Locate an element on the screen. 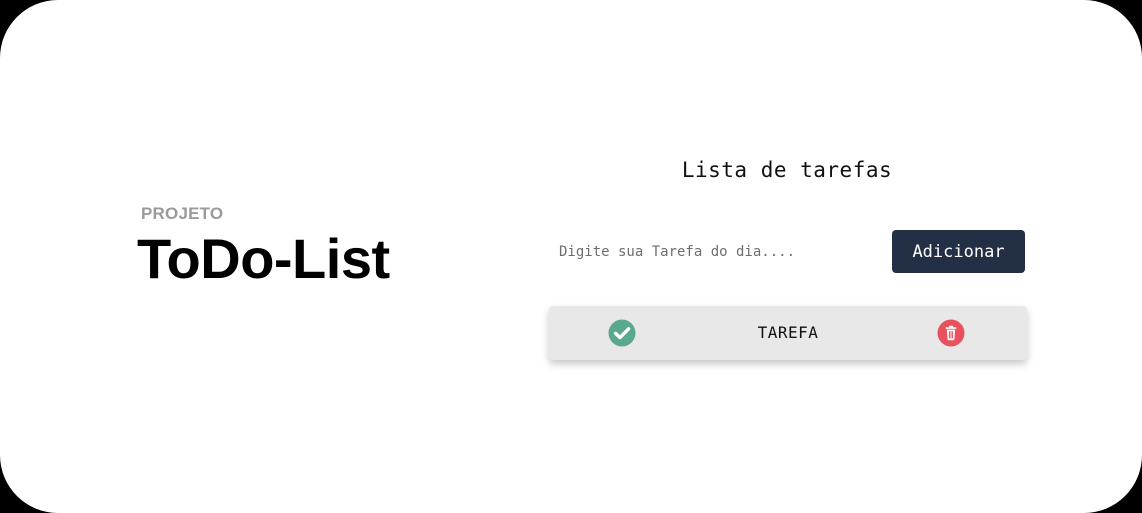 This screenshot has height=513, width=1142. task-item: TAREFA is located at coordinates (788, 333).